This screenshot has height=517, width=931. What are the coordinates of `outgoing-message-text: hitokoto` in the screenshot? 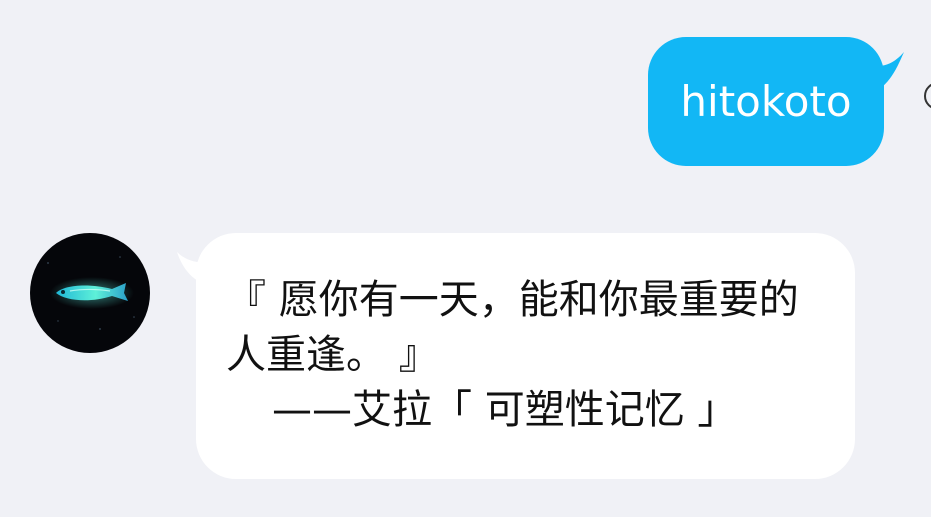 It's located at (766, 101).